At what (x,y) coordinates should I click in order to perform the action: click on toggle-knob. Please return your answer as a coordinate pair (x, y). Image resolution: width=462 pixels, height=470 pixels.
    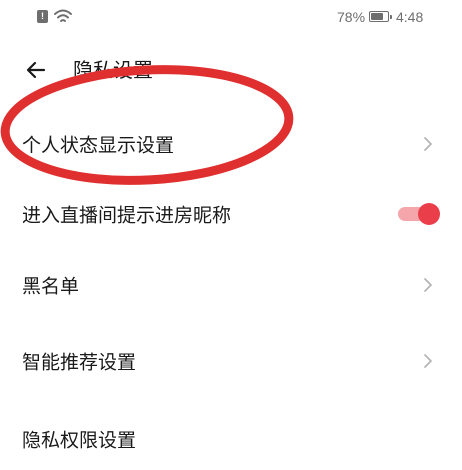
    Looking at the image, I should click on (429, 214).